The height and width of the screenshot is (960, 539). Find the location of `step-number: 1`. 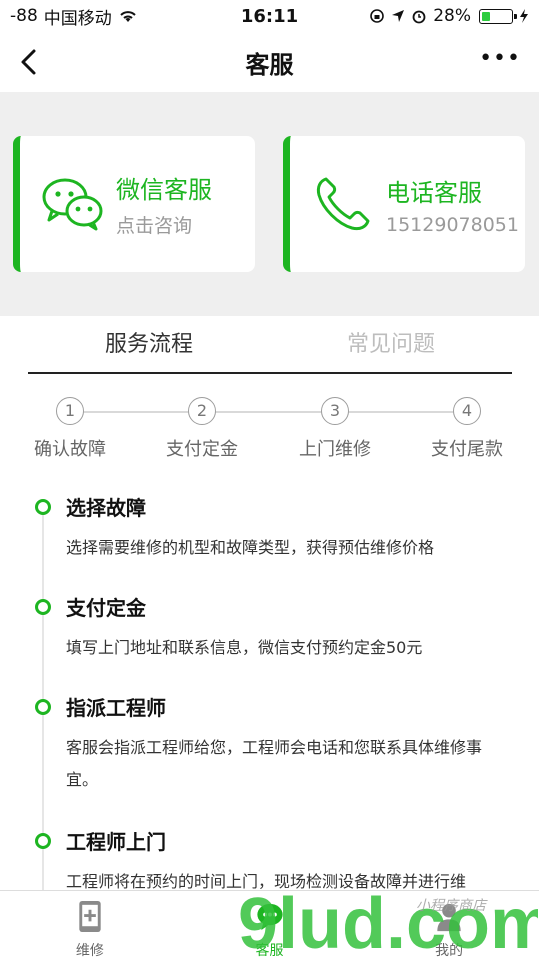

step-number: 1 is located at coordinates (70, 411).